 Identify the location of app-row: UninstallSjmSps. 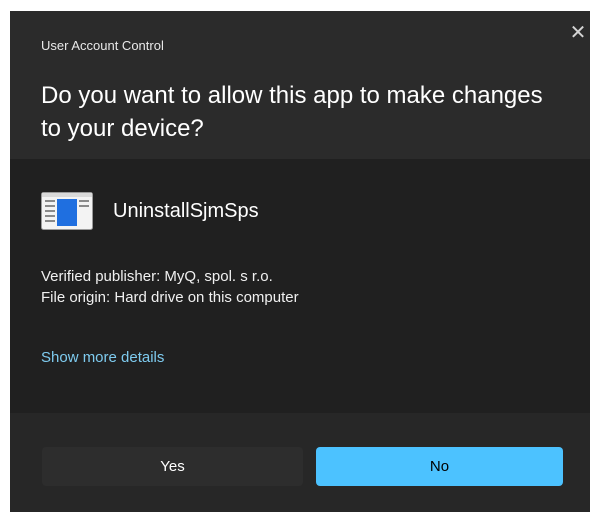
(150, 211).